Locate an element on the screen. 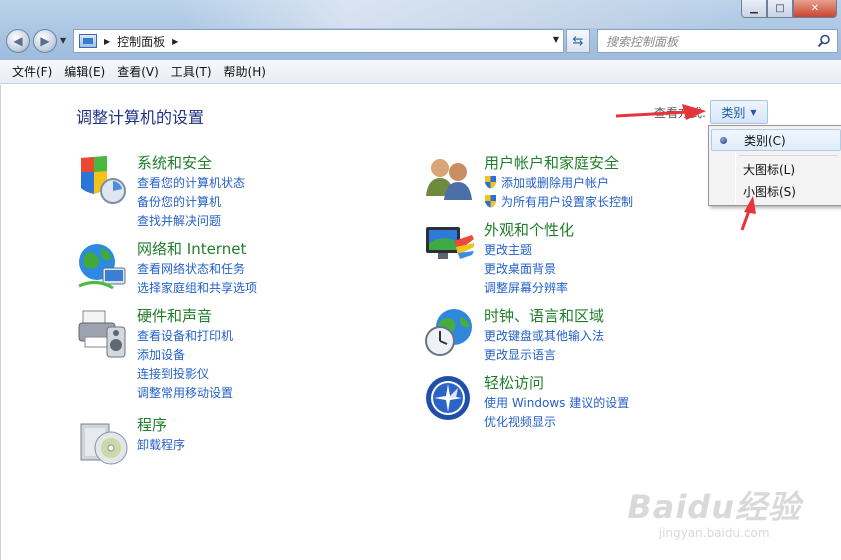 This screenshot has width=841, height=560. view-by-label: 查看方式: is located at coordinates (680, 113).